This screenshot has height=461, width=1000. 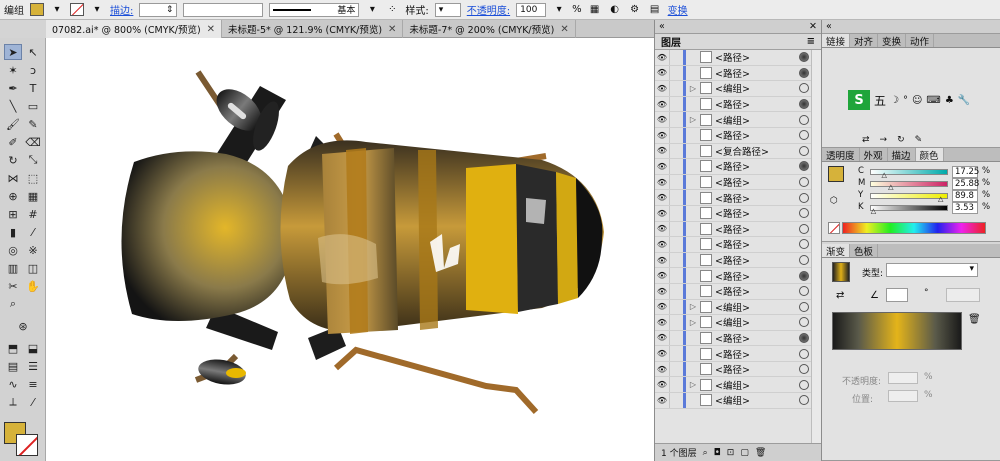 I want to click on fill-swatch, so click(x=37, y=9).